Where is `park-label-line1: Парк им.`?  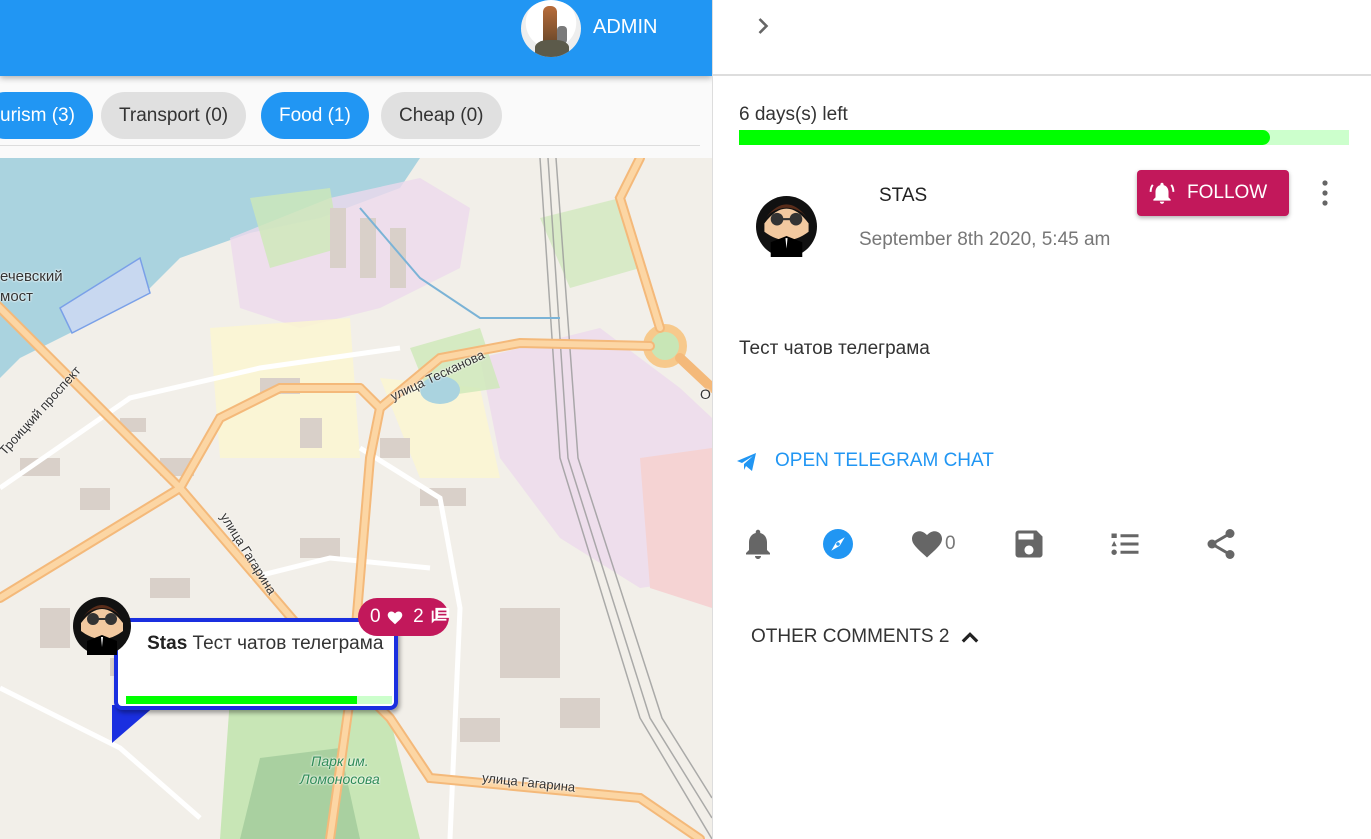
park-label-line1: Парк им. is located at coordinates (340, 761).